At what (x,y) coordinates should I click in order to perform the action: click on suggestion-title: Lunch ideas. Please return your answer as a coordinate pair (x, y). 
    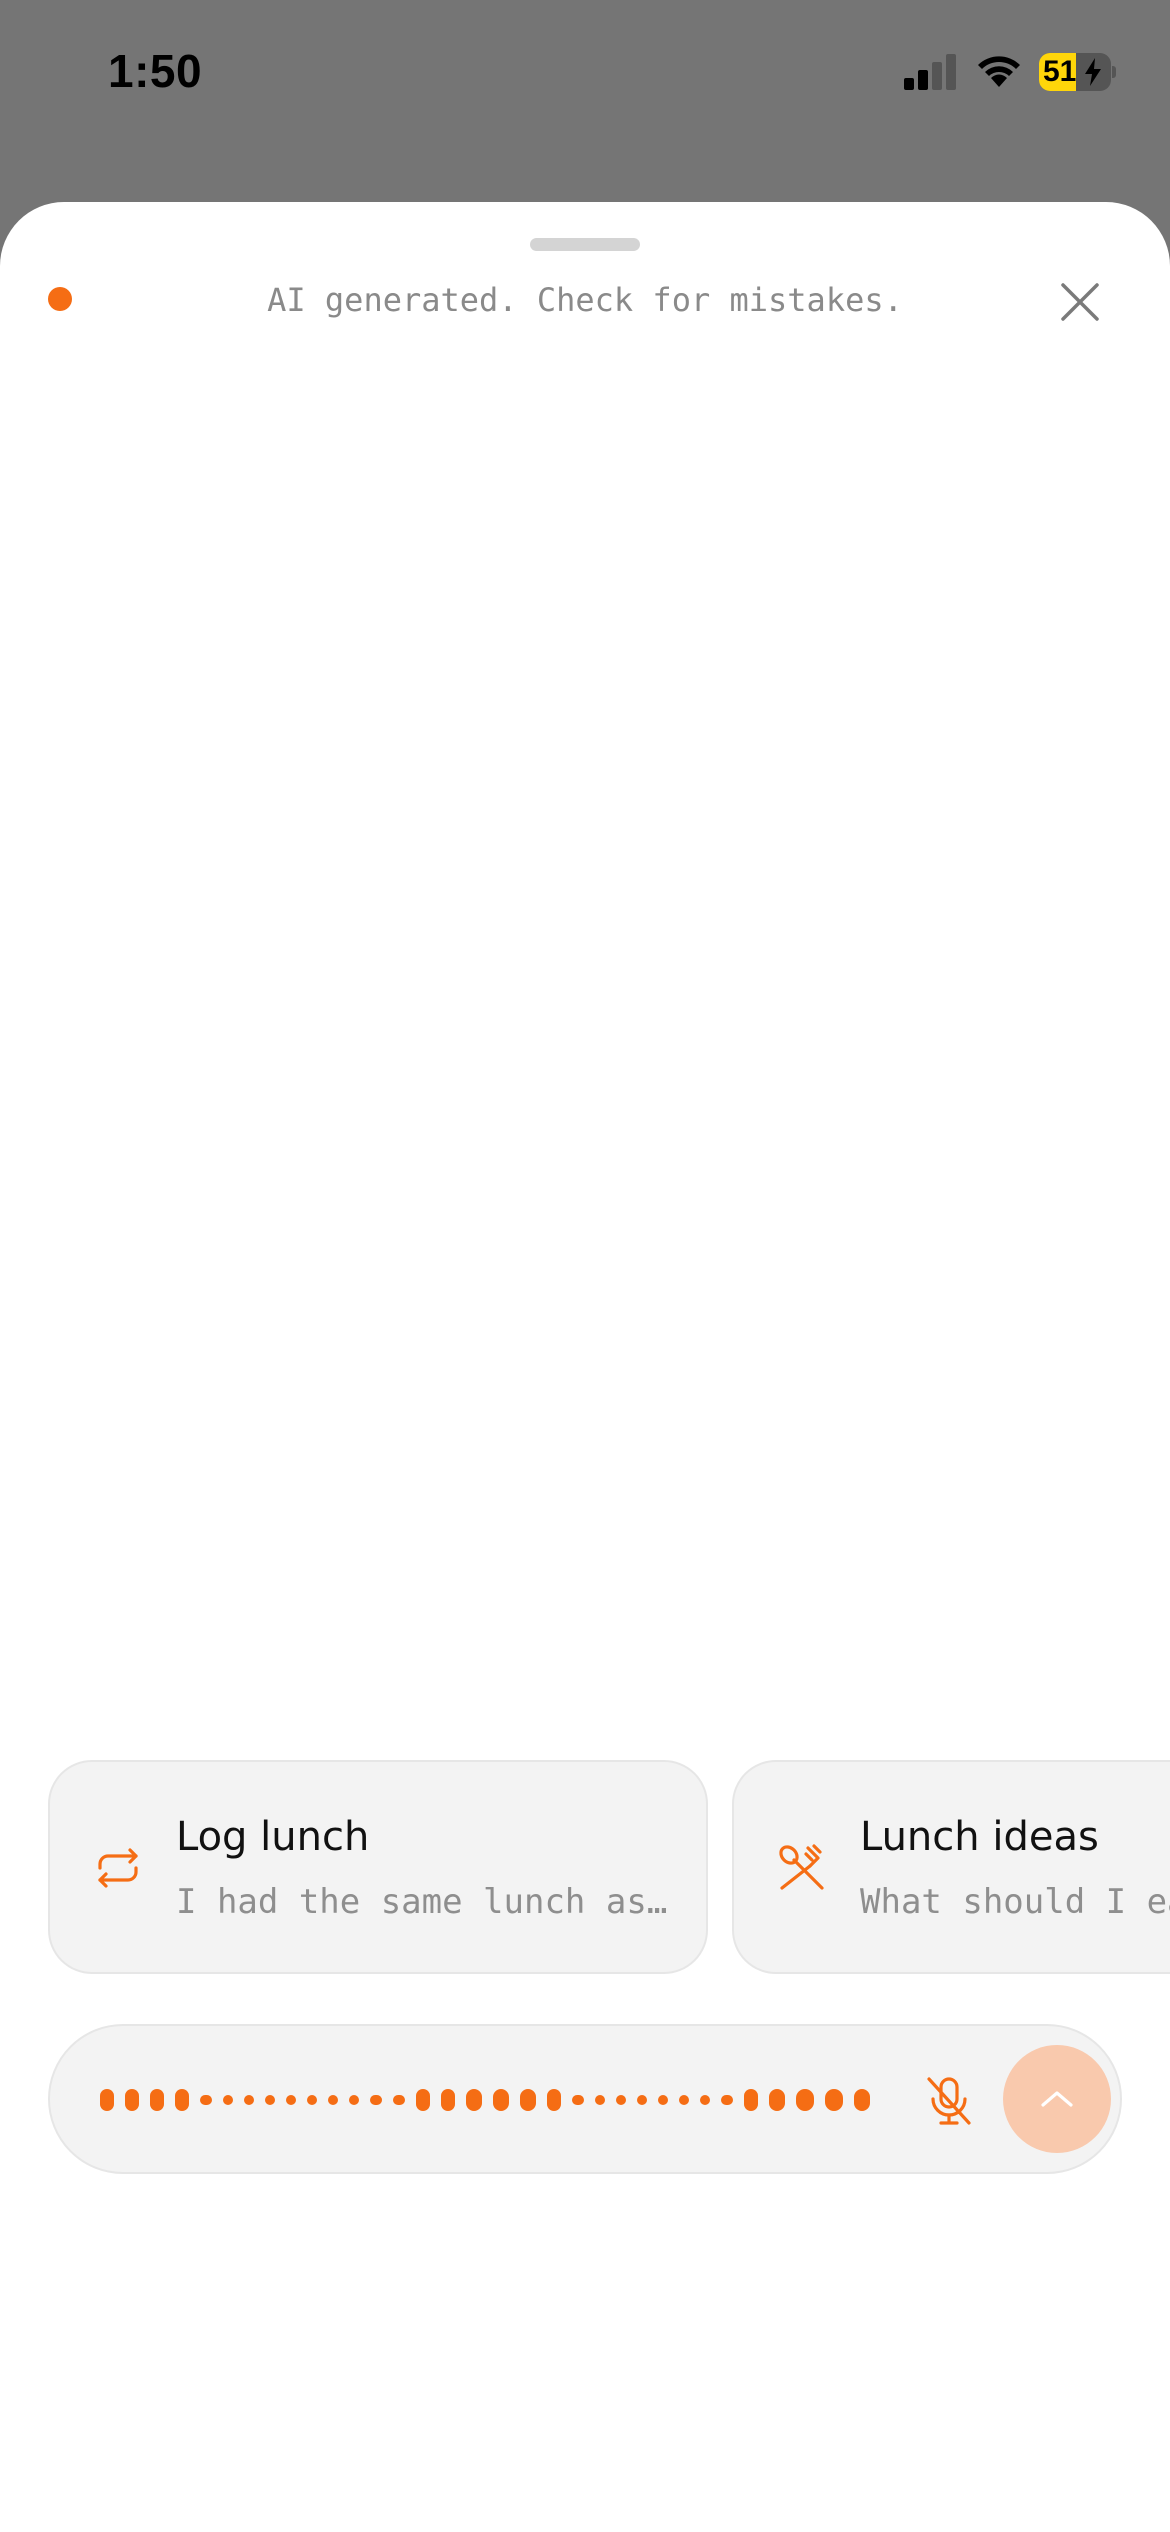
    Looking at the image, I should click on (979, 1837).